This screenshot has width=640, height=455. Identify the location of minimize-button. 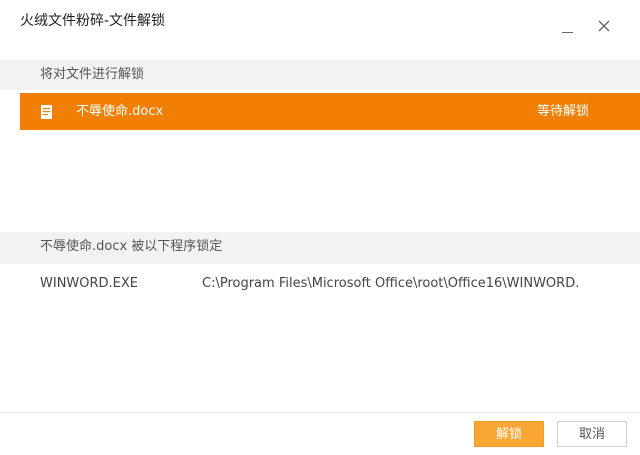
(568, 28).